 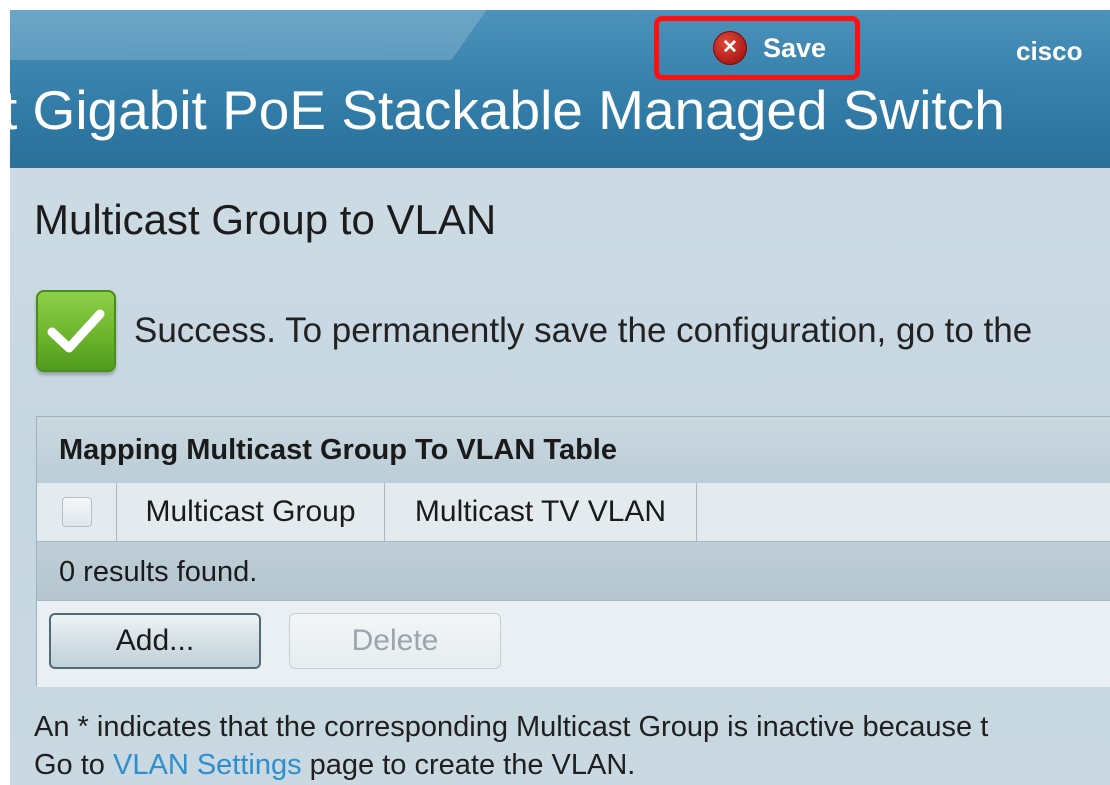 I want to click on save-button: ✕ Save, so click(x=769, y=48).